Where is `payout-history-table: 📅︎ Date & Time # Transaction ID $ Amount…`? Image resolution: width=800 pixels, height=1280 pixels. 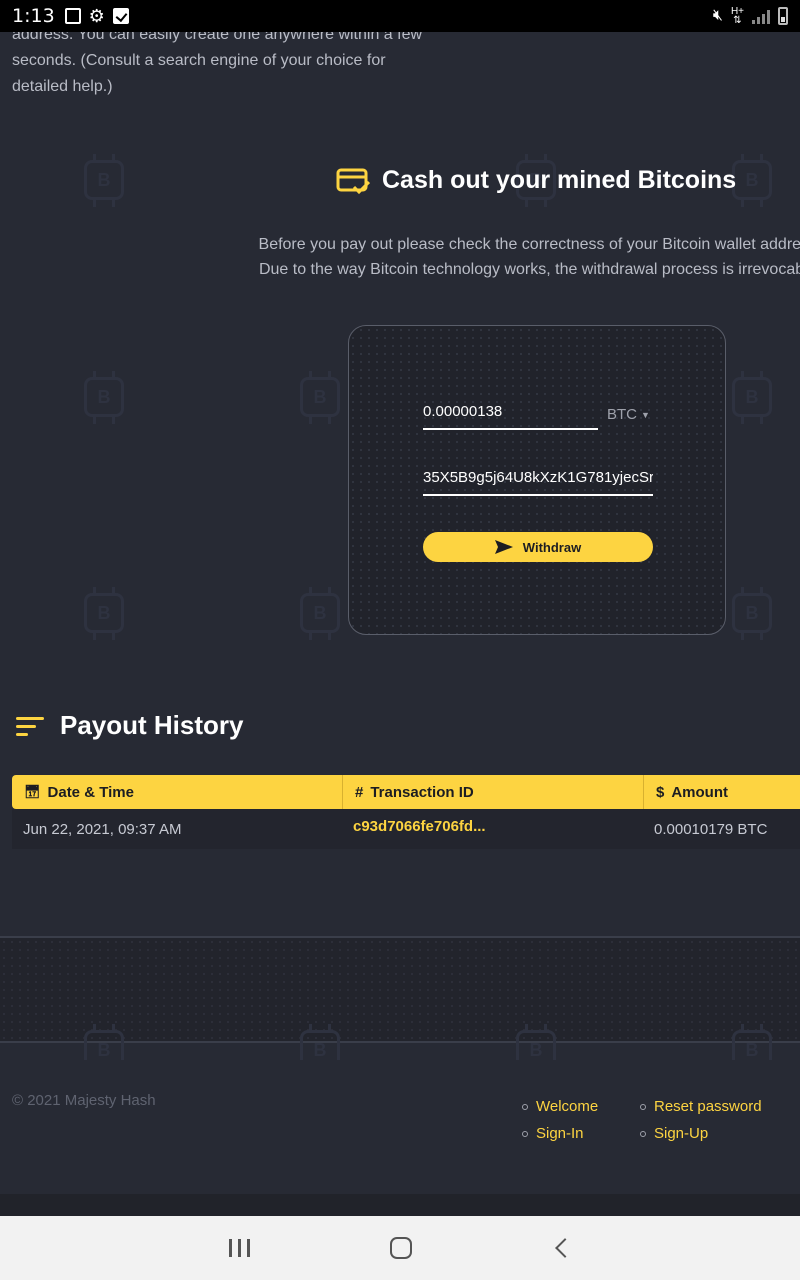
payout-history-table: 📅︎ Date & Time # Transaction ID $ Amount… is located at coordinates (406, 812).